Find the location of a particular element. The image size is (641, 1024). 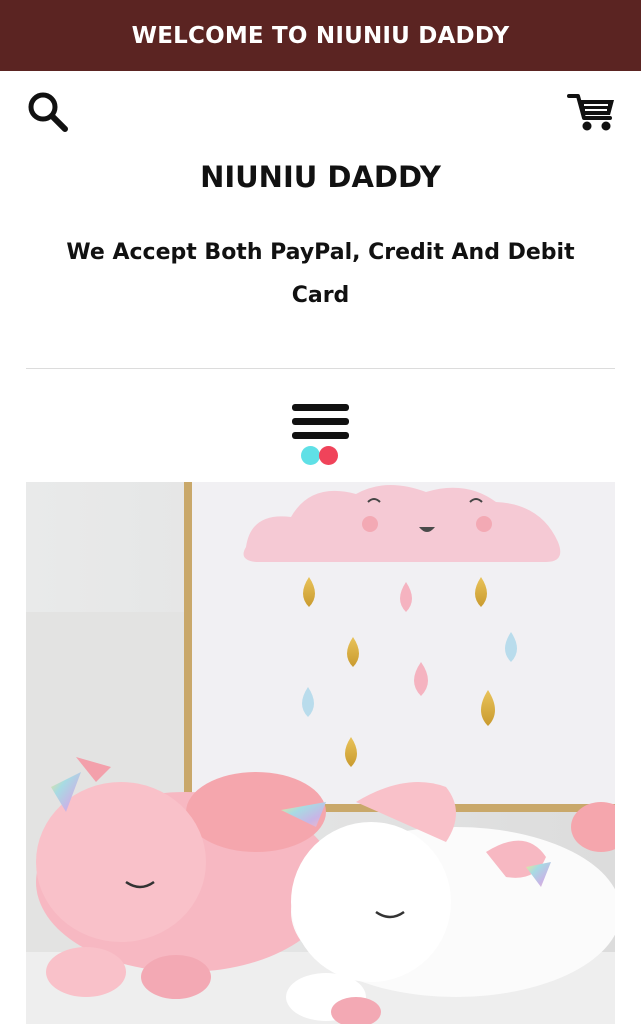

menu-button is located at coordinates (321, 434).